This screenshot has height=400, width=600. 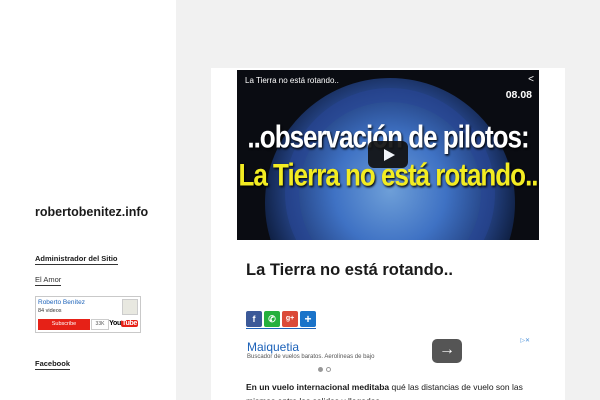 I want to click on youtube-logo-you: You, so click(x=115, y=323).